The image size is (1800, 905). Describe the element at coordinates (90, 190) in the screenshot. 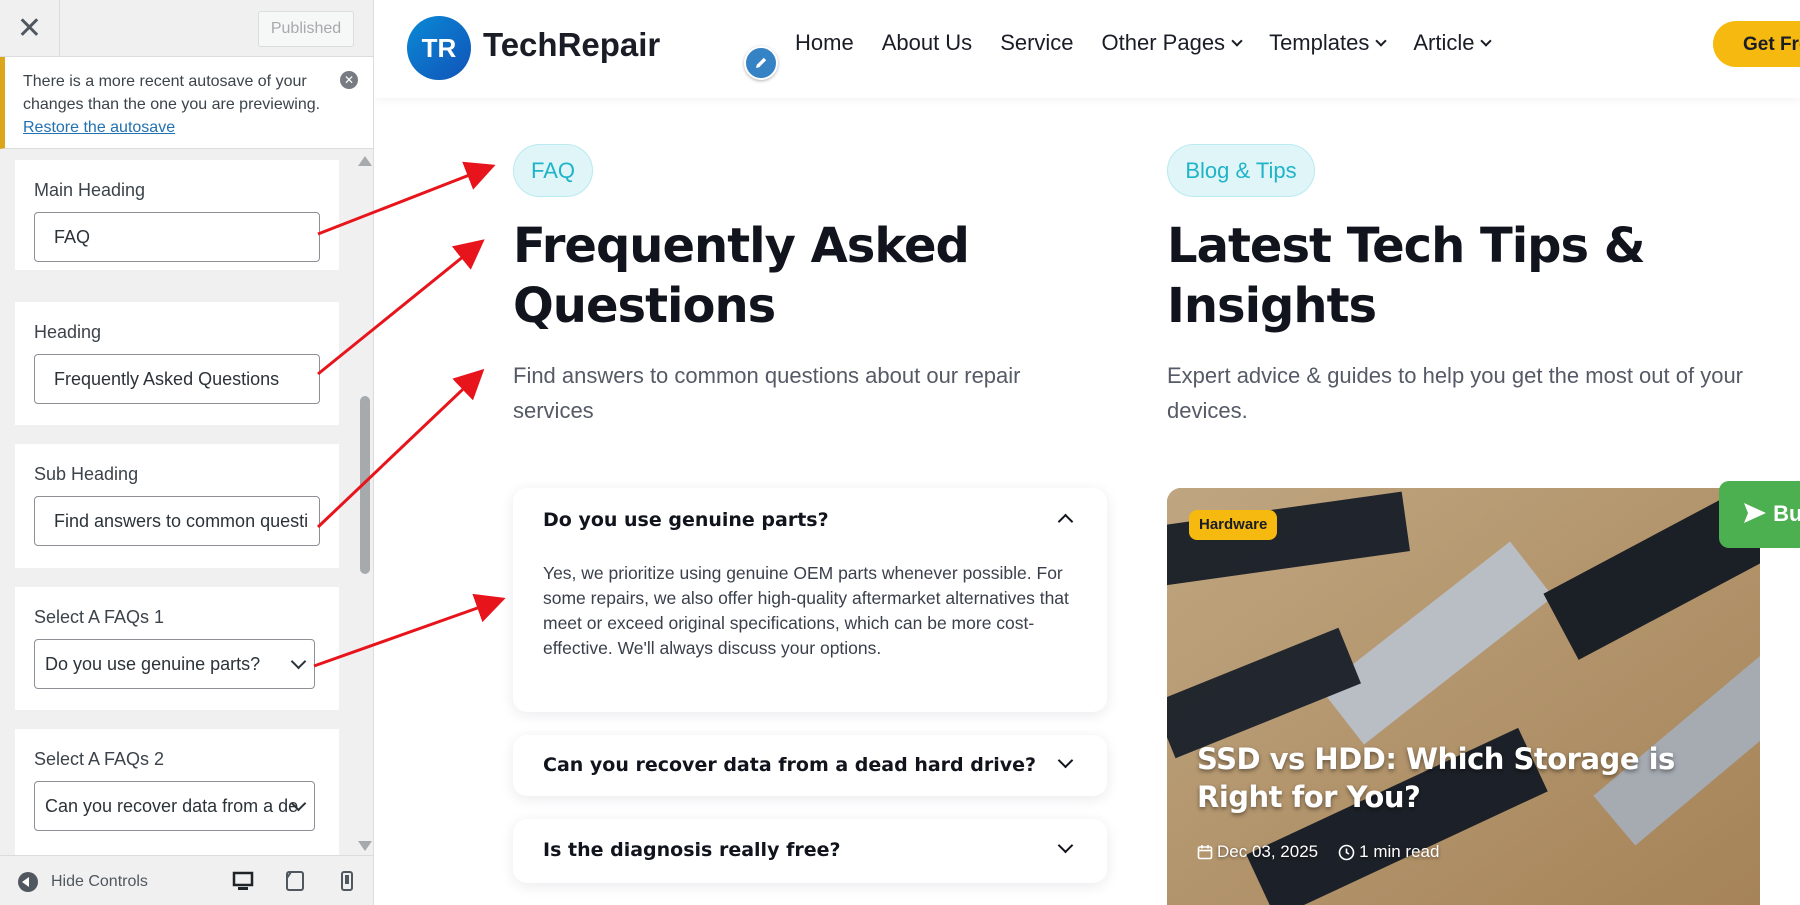

I see `control-label: Main Heading` at that location.